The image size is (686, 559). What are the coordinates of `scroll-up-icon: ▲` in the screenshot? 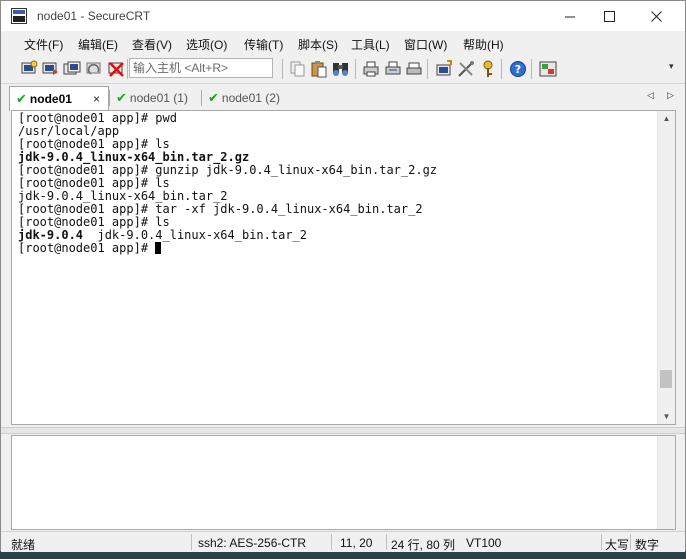 It's located at (666, 118).